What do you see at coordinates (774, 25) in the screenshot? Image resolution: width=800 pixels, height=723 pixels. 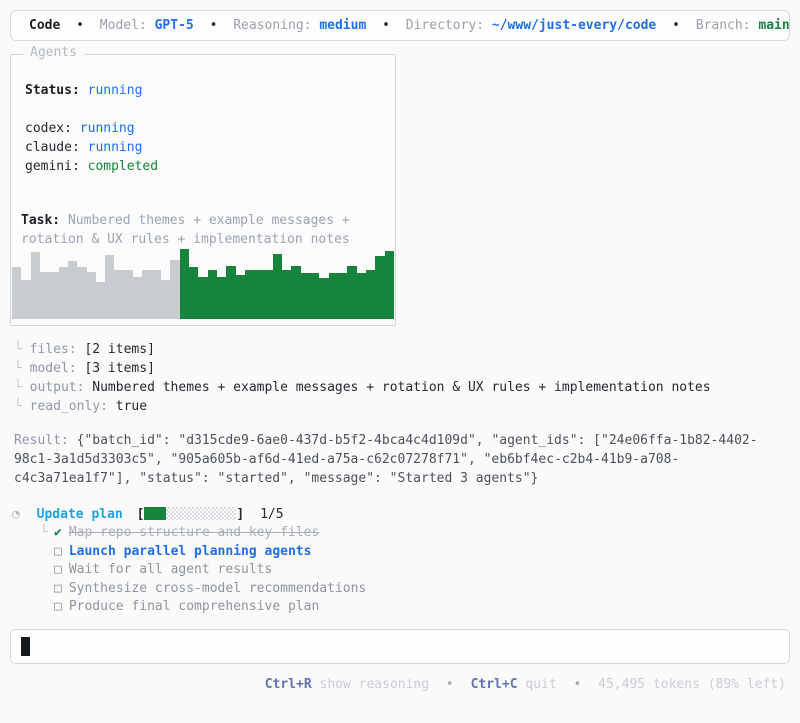 I see `branch-value: main` at bounding box center [774, 25].